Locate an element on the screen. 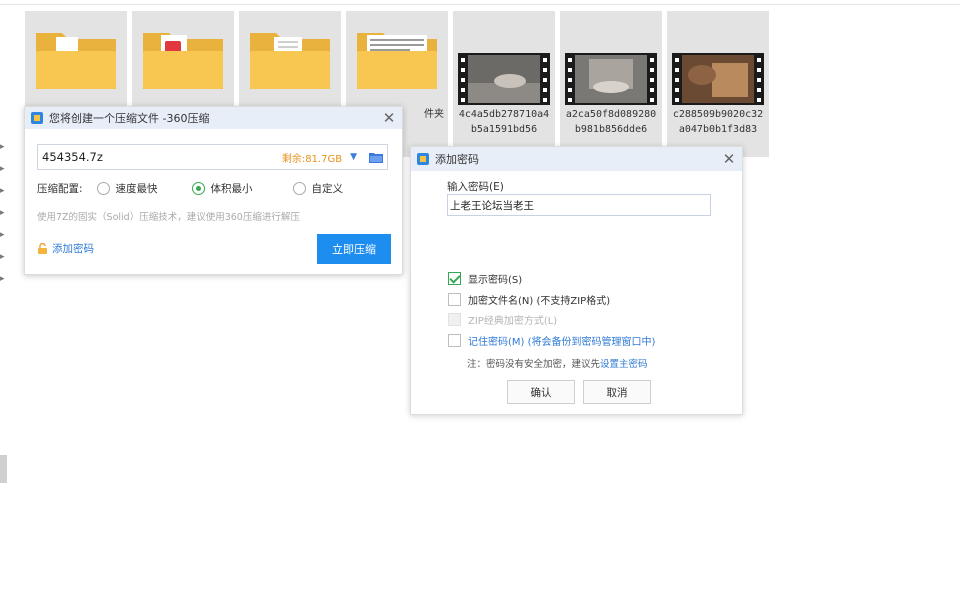 Image resolution: width=960 pixels, height=612 pixels. archive-path-field: 454354.7z 剩余:81.7GB ▼ is located at coordinates (212, 157).